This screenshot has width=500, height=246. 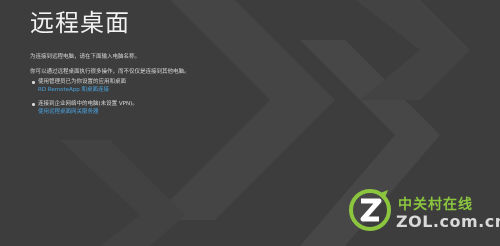 What do you see at coordinates (370, 210) in the screenshot?
I see `zol-logo-icon` at bounding box center [370, 210].